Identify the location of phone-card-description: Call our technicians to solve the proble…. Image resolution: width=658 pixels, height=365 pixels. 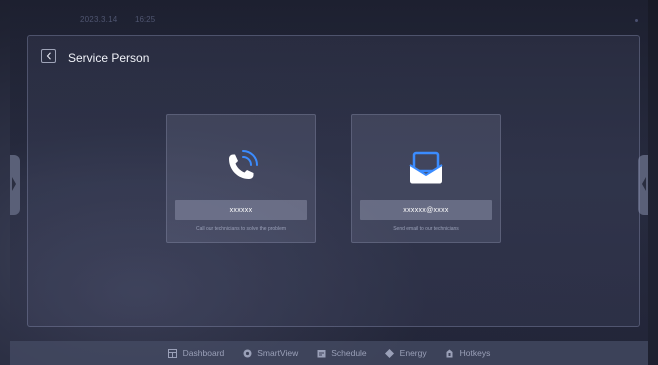
(241, 229).